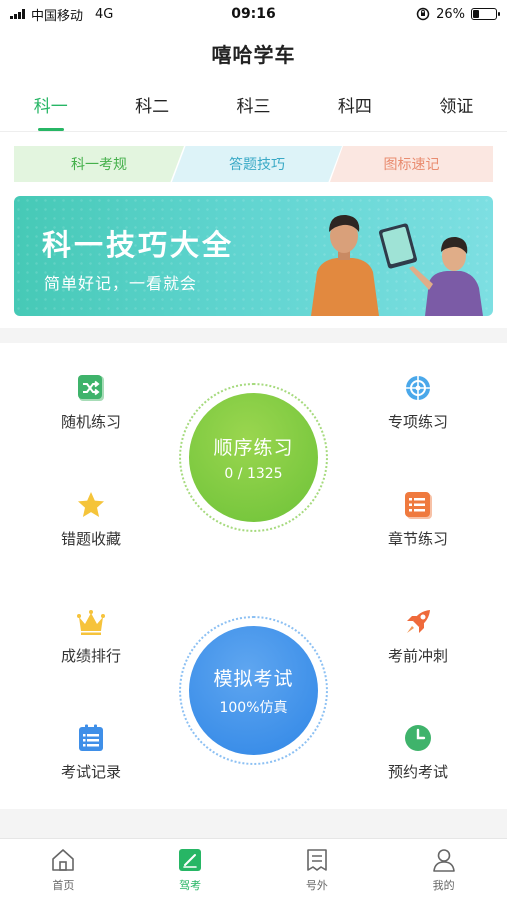 The image size is (507, 900). I want to click on subject-tabs: 科一 科二 科三 科四 领证, so click(253, 105).